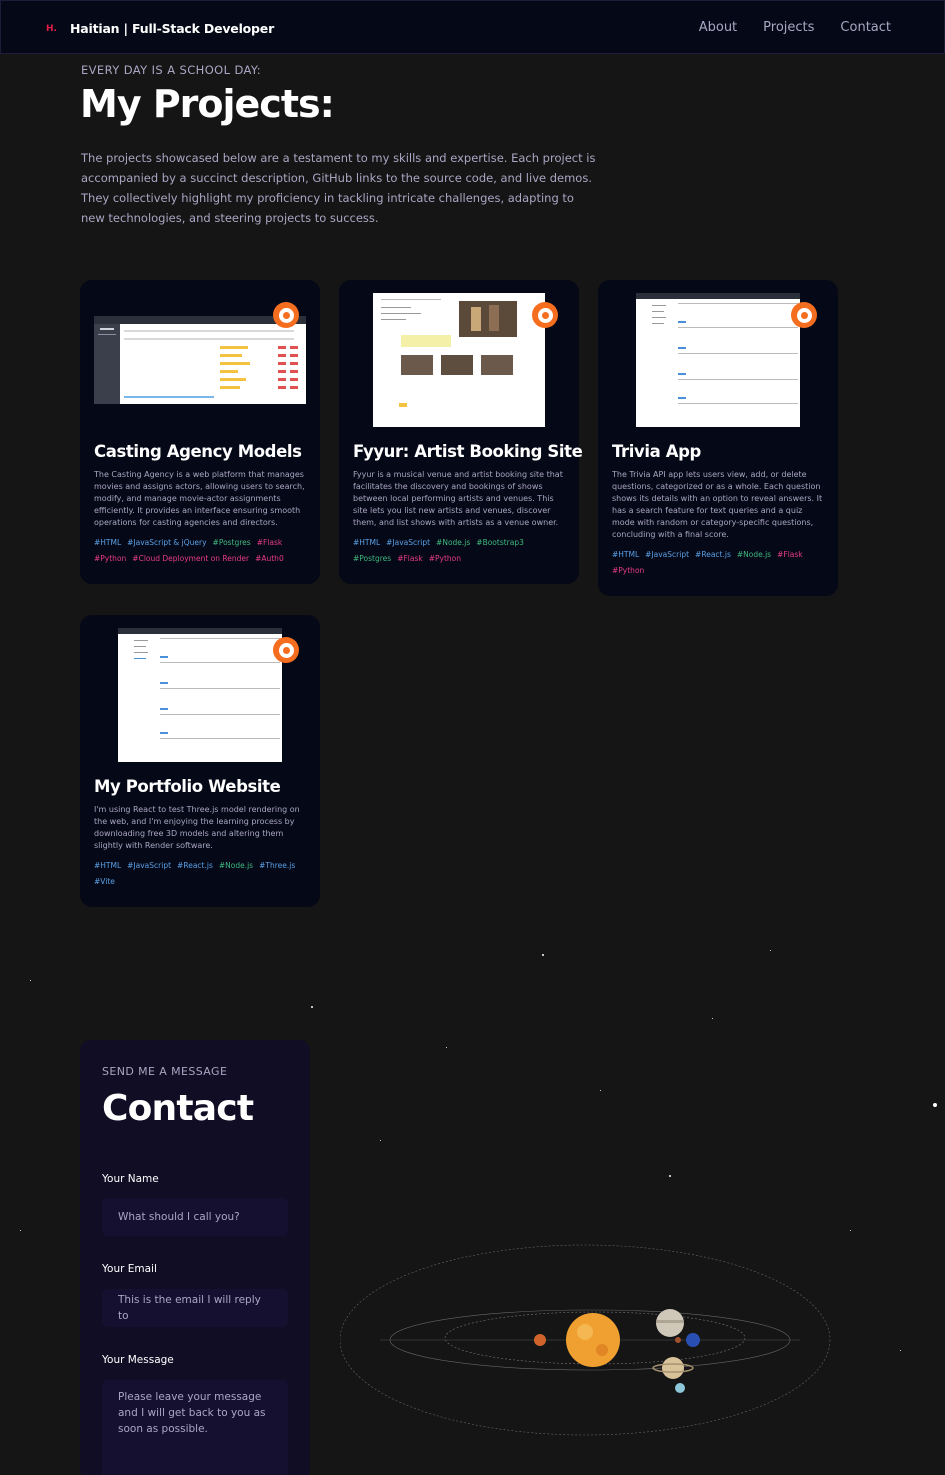 The height and width of the screenshot is (1475, 945). I want to click on brand-name: Haitian | Full-Stack Developer, so click(172, 28).